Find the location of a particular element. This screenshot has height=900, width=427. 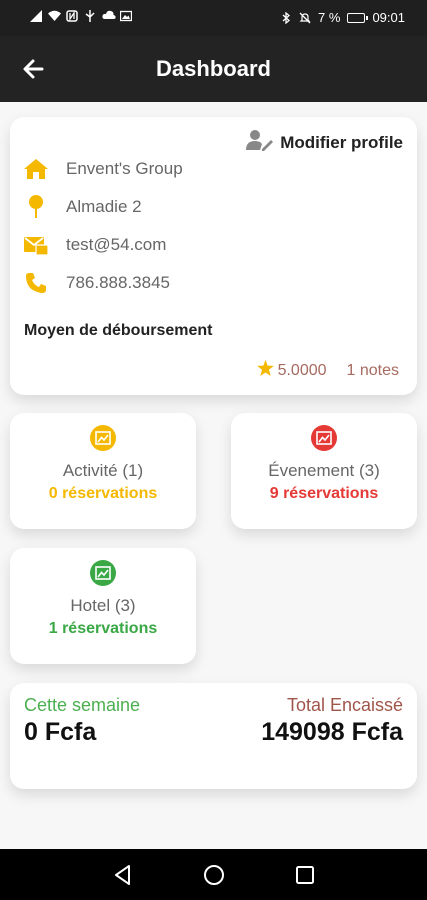

modify-profile-label: Modifier profile is located at coordinates (341, 142).